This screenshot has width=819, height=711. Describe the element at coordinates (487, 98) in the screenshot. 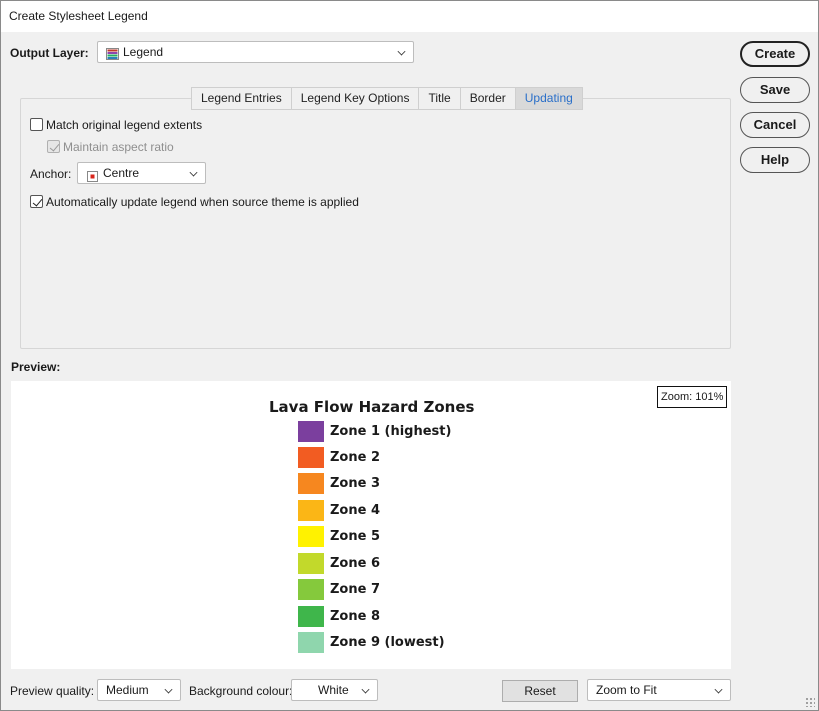

I see `tab-border: Border` at that location.